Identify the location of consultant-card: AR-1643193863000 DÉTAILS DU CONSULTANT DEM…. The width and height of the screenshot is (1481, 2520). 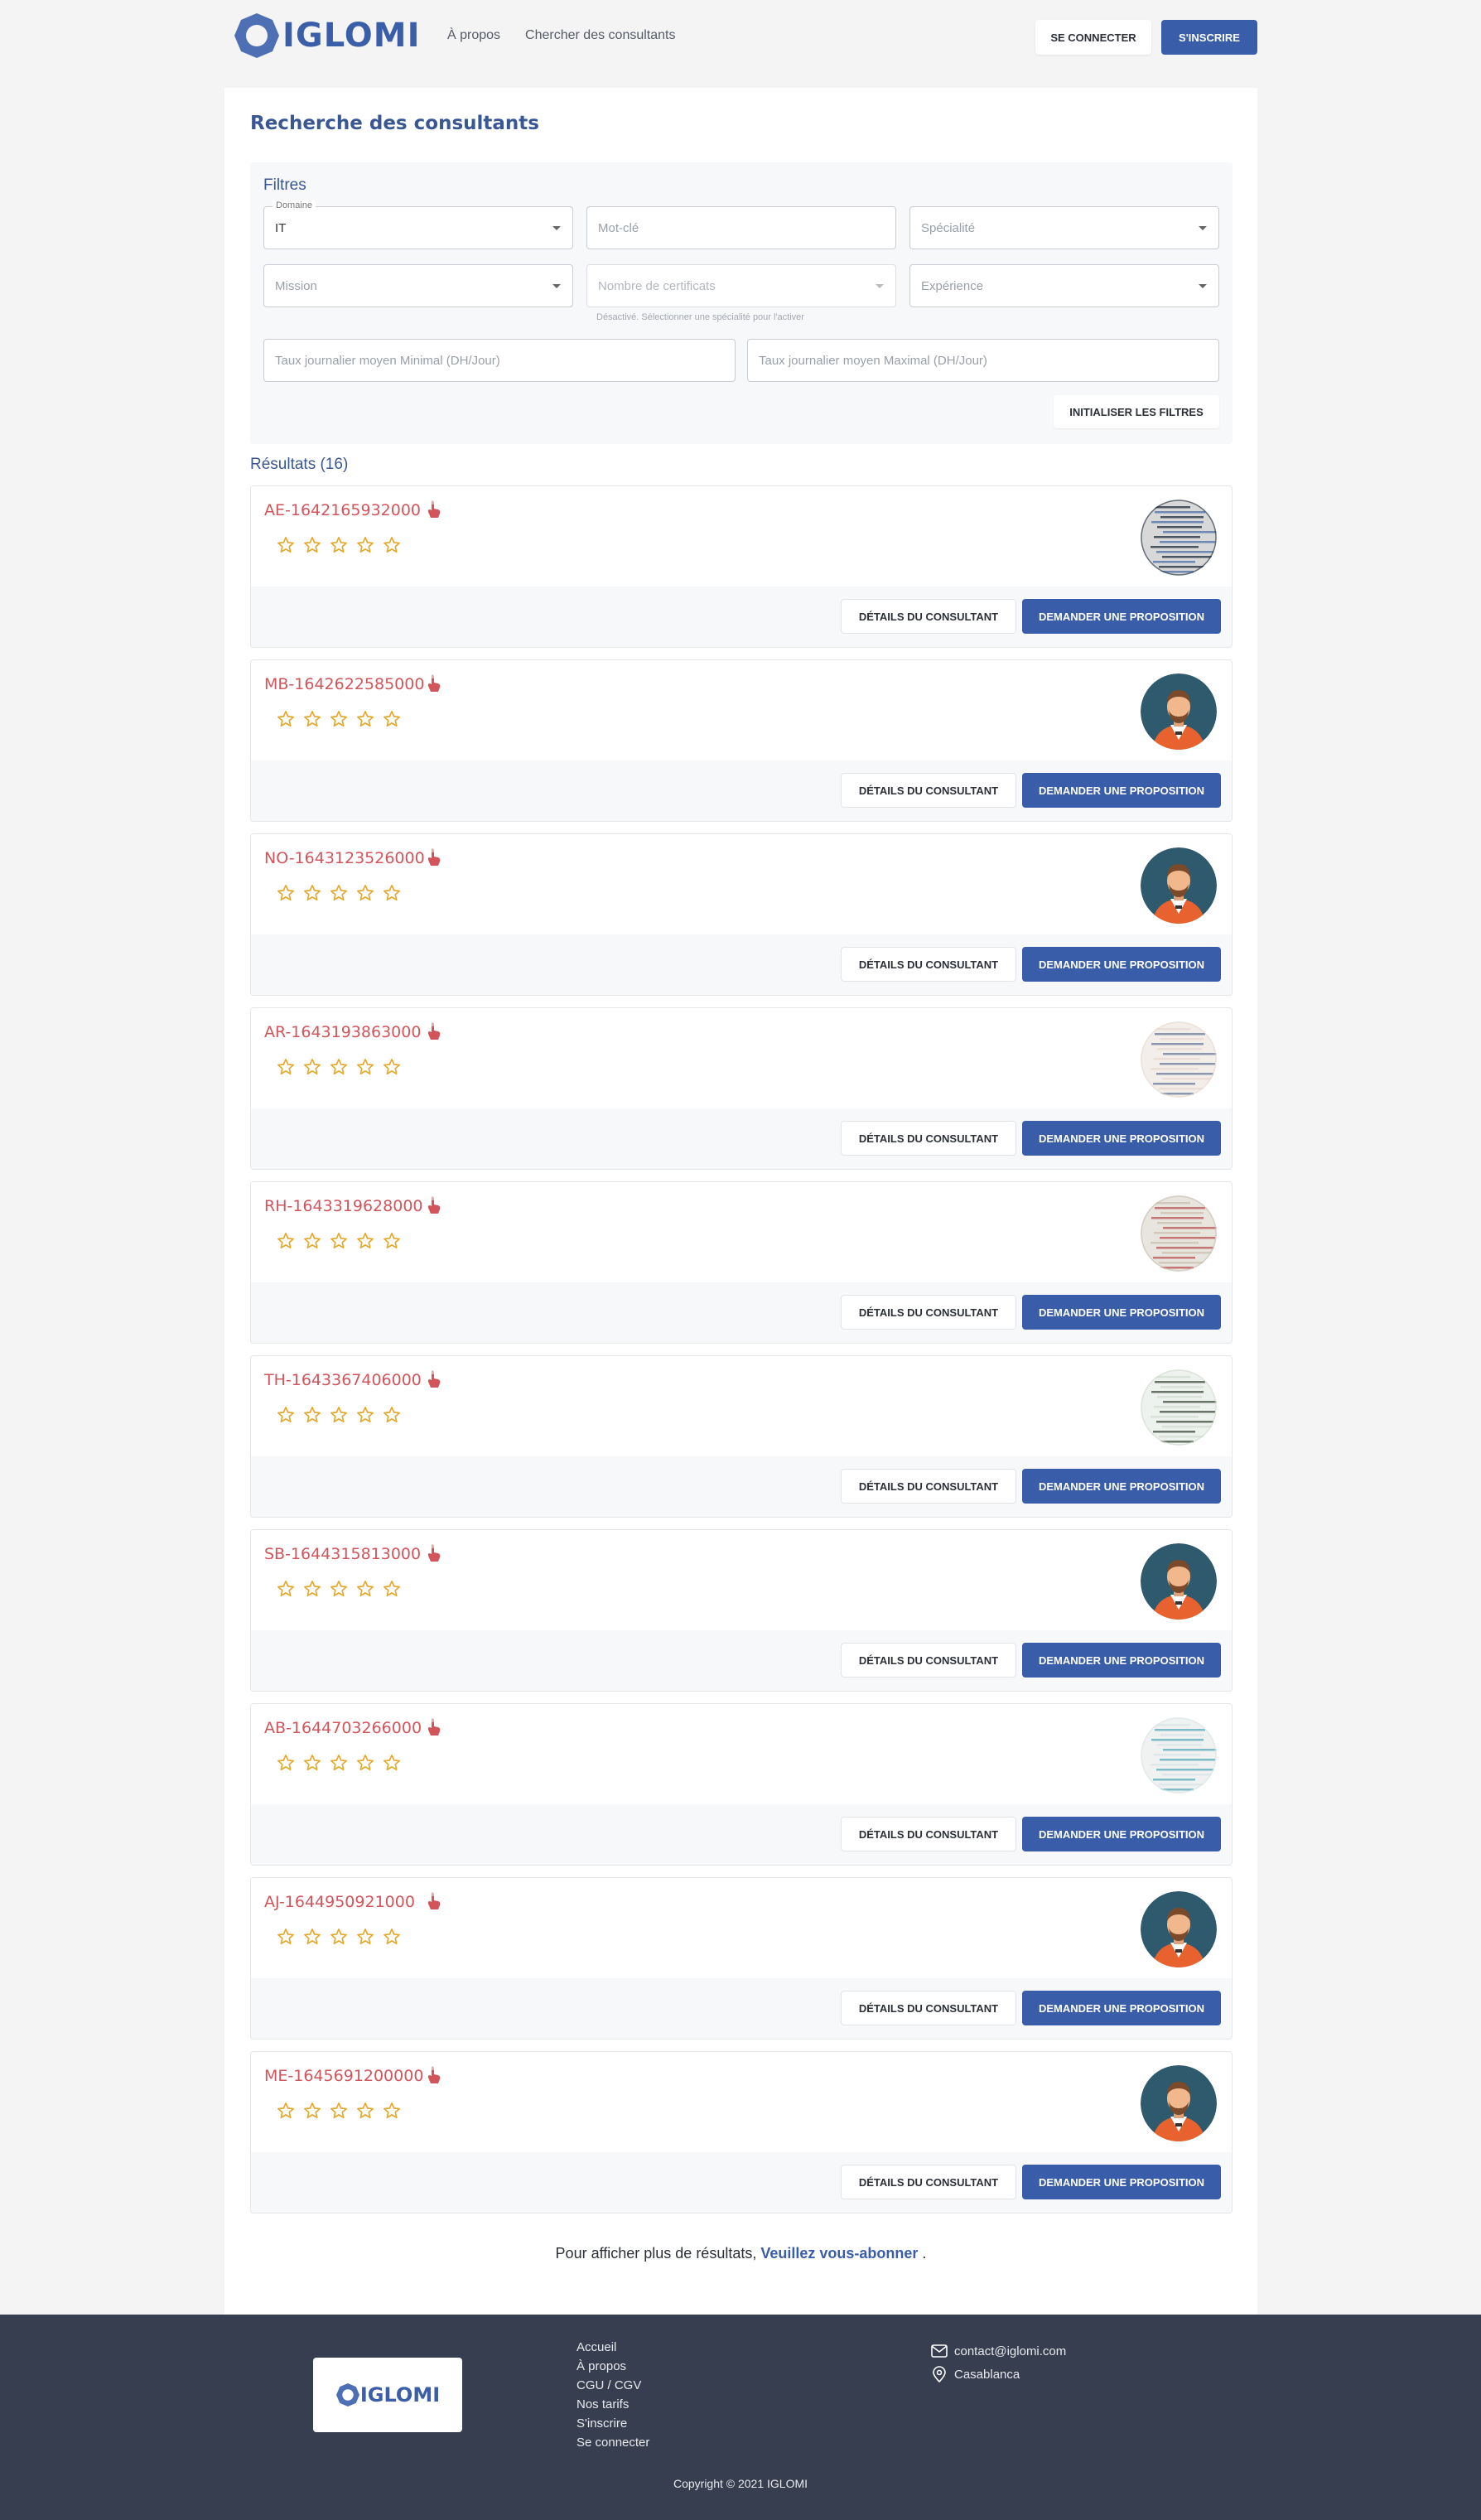
(741, 1088).